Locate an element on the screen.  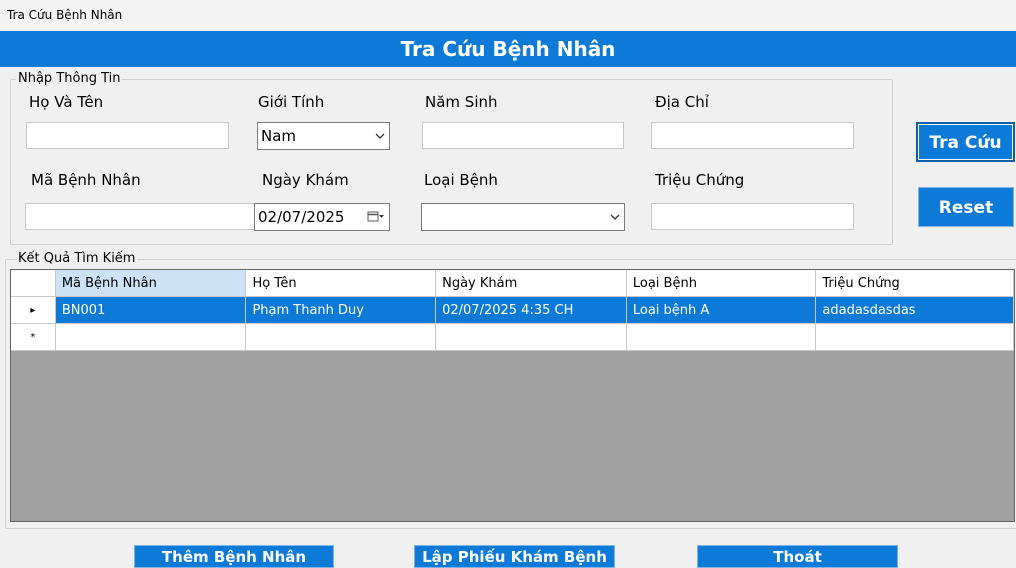
exam-date-label: Ngày Khám is located at coordinates (305, 180).